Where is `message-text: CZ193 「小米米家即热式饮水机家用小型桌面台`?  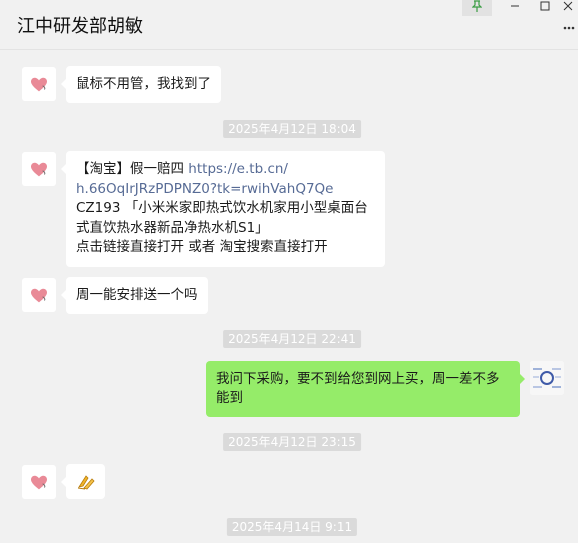 message-text: CZ193 「小米米家即热式饮水机家用小型桌面台 is located at coordinates (222, 208).